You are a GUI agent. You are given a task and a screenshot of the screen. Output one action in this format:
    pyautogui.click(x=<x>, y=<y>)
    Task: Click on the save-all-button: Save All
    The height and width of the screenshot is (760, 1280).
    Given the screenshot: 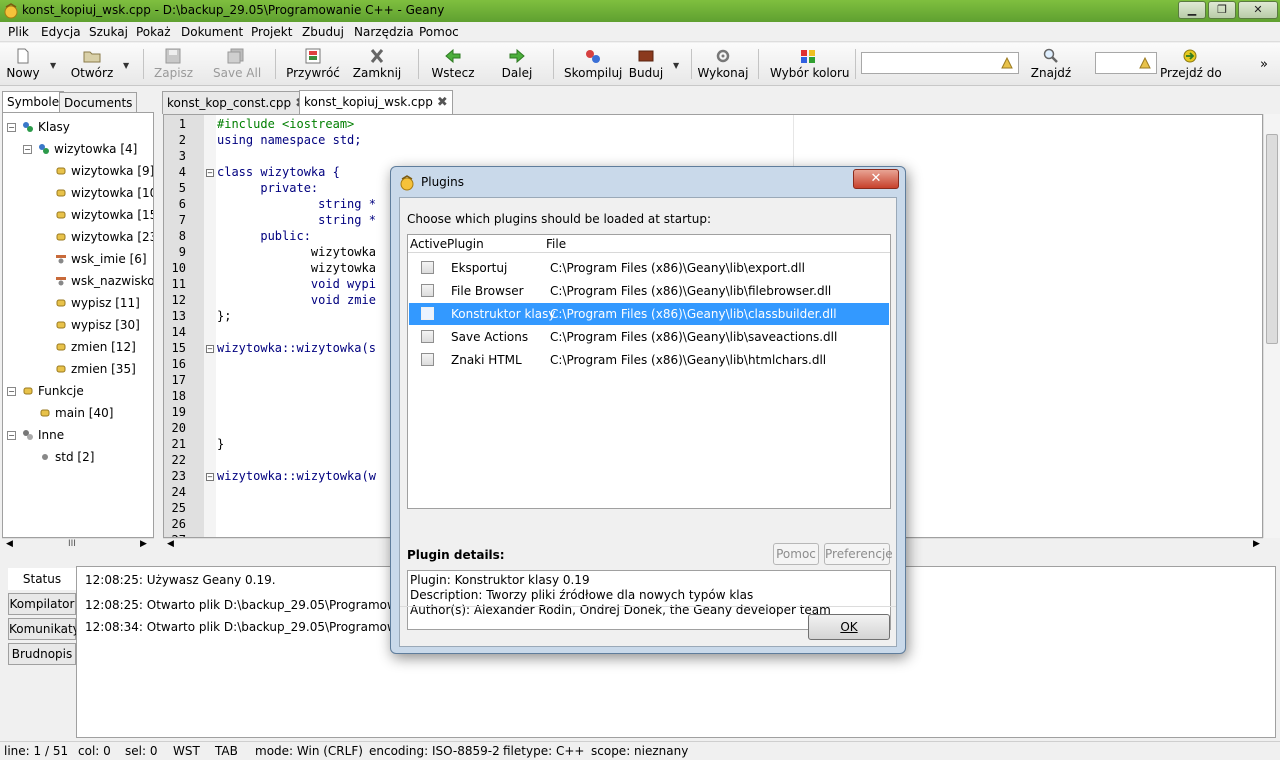 What is the action you would take?
    pyautogui.click(x=237, y=64)
    